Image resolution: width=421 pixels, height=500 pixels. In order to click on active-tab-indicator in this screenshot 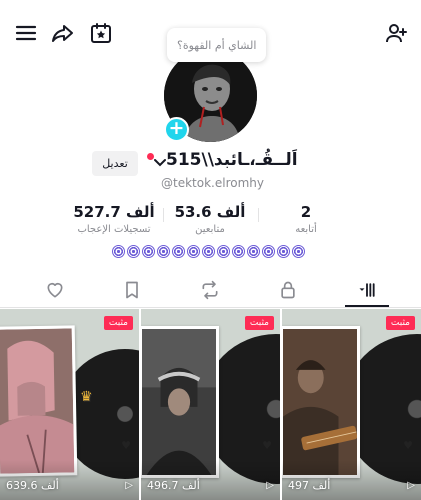, I will do `click(367, 306)`.